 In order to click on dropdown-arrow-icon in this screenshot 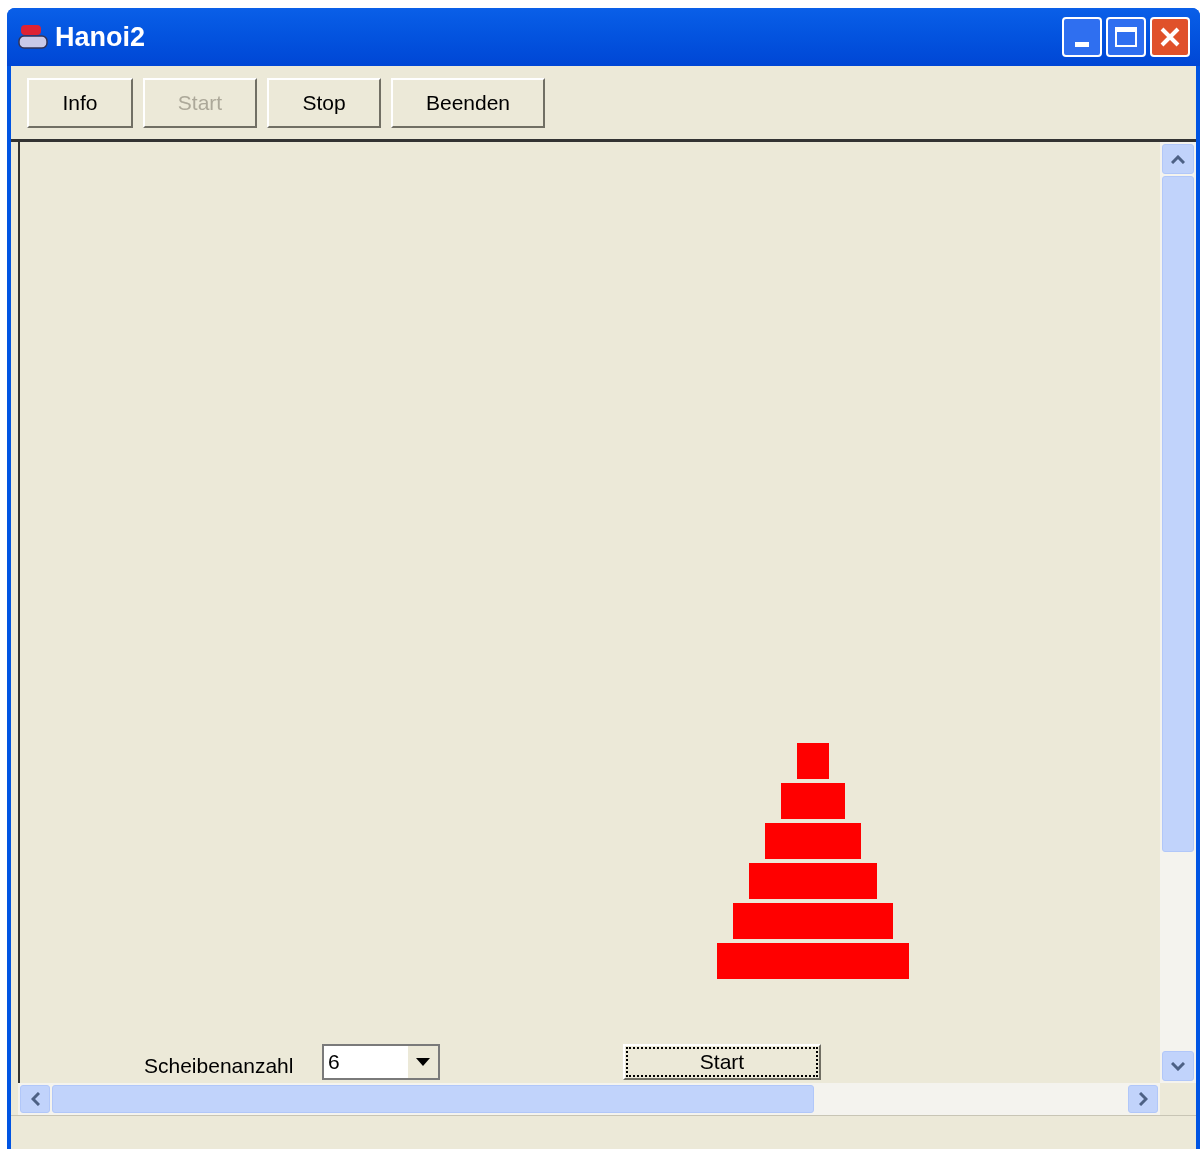, I will do `click(423, 1062)`.